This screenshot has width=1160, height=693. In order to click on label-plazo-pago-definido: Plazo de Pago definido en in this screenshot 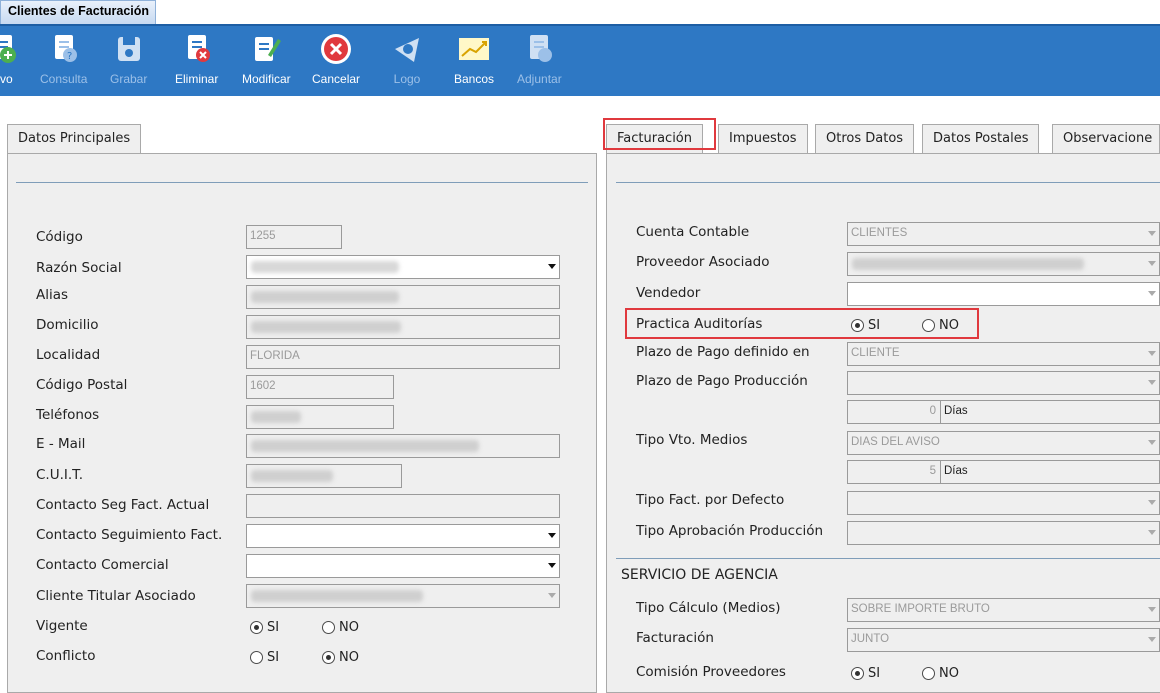, I will do `click(723, 352)`.